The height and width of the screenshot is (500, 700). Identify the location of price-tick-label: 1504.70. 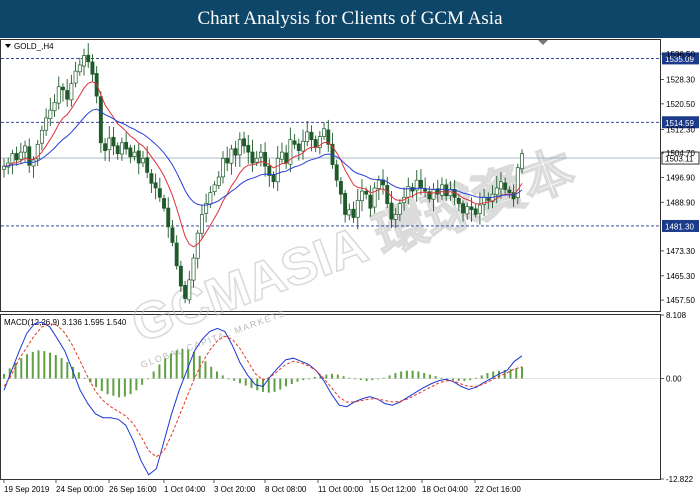
(680, 153).